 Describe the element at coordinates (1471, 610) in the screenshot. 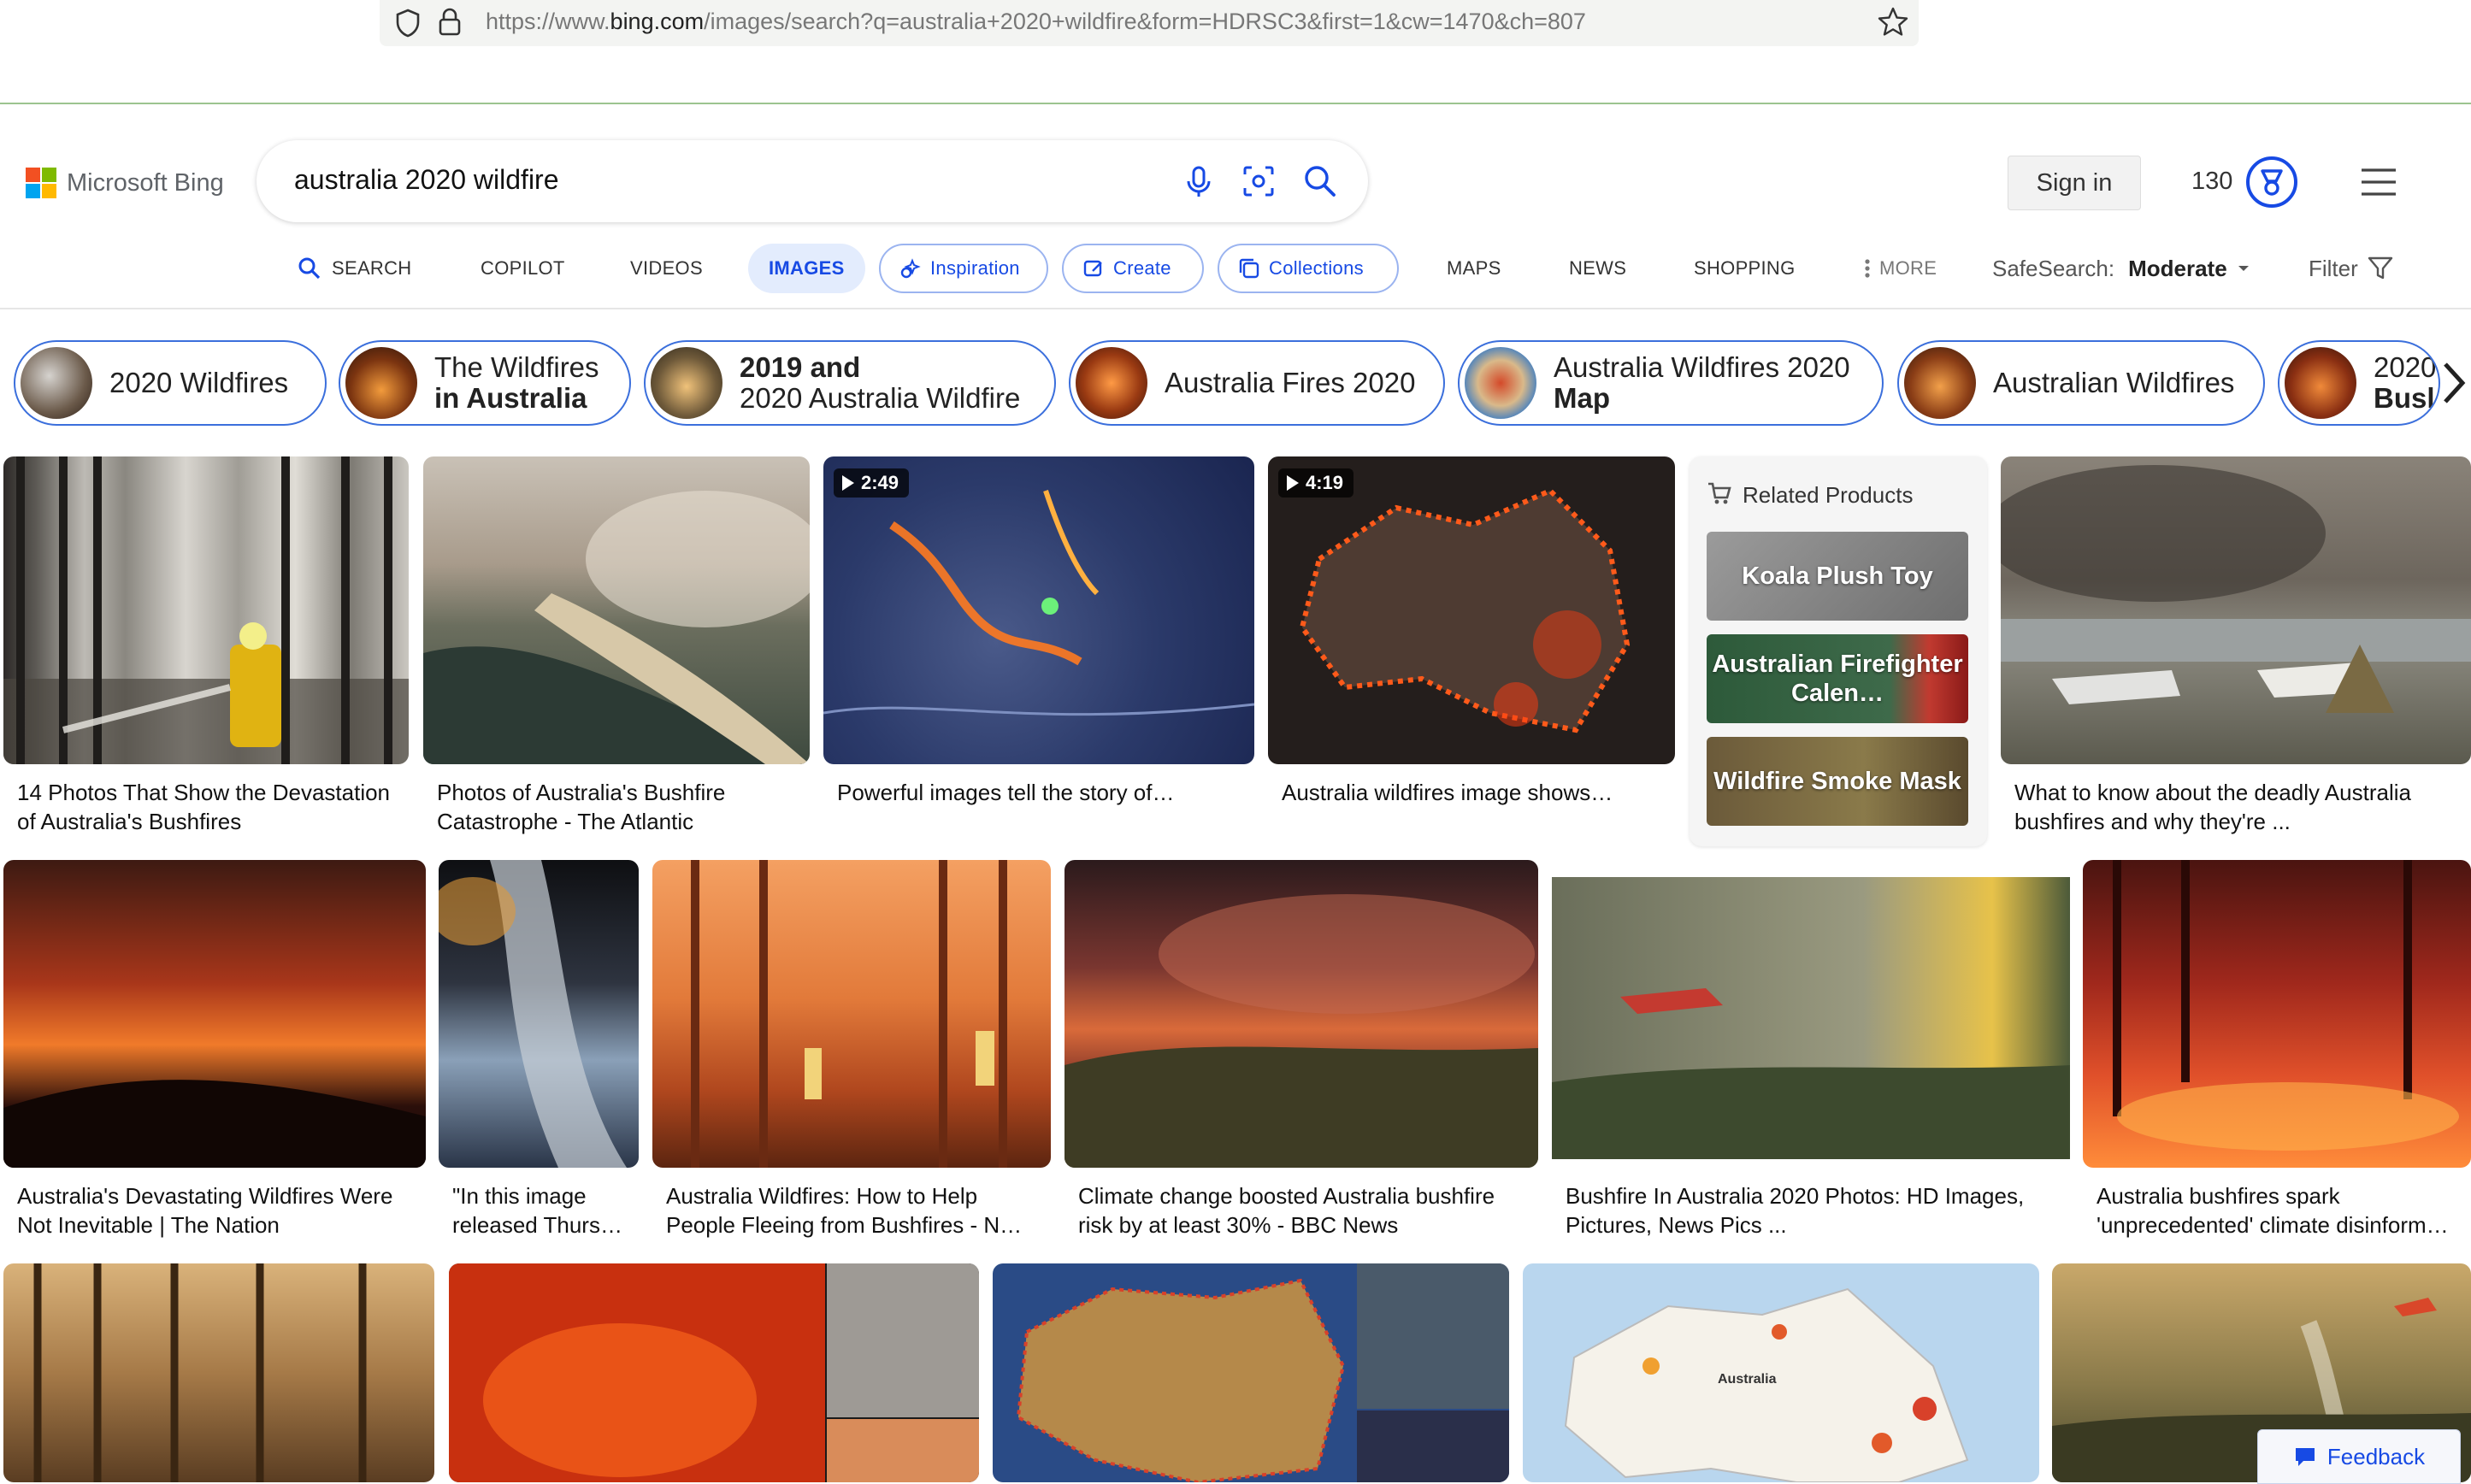

I see `result-thumbnail: 4:19` at that location.